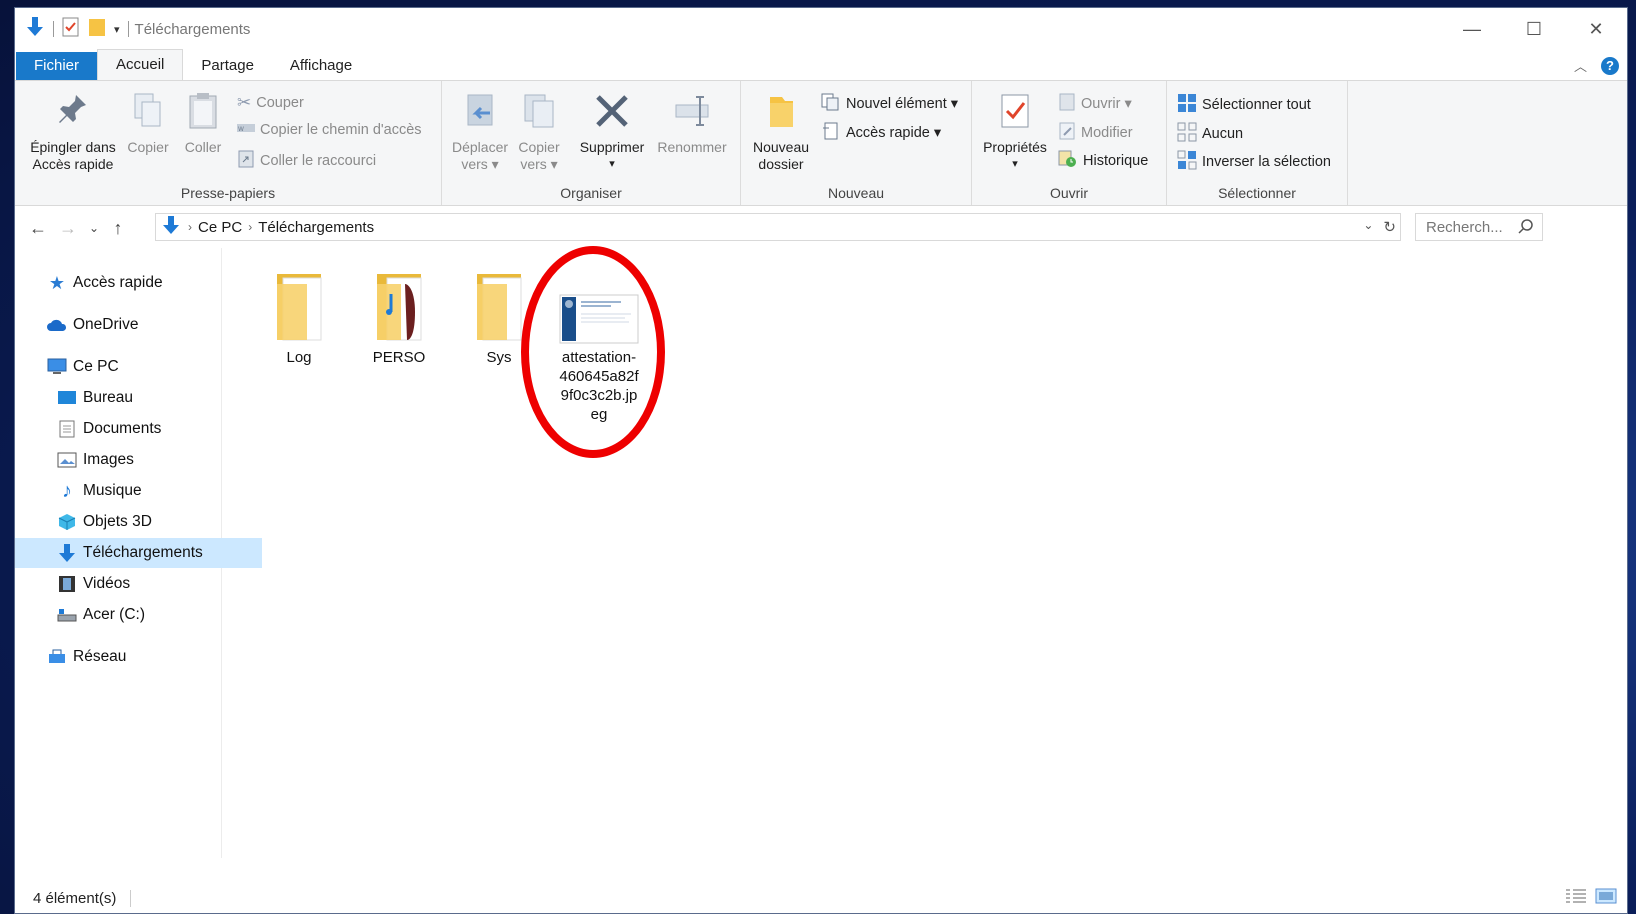  Describe the element at coordinates (539, 147) in the screenshot. I see `copy-to-label-1: Copier` at that location.